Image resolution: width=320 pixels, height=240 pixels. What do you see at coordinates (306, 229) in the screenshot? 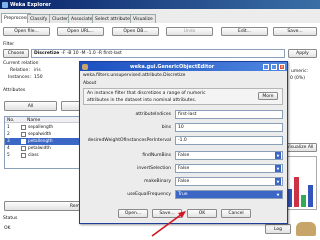
I see `weka-bird-icon` at bounding box center [306, 229].